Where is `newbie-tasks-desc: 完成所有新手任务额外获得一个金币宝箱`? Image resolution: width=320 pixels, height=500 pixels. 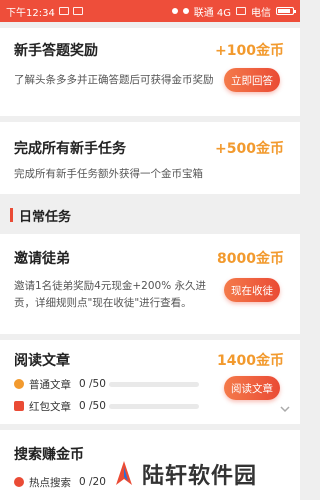 newbie-tasks-desc: 完成所有新手任务额外获得一个金币宝箱 is located at coordinates (108, 174).